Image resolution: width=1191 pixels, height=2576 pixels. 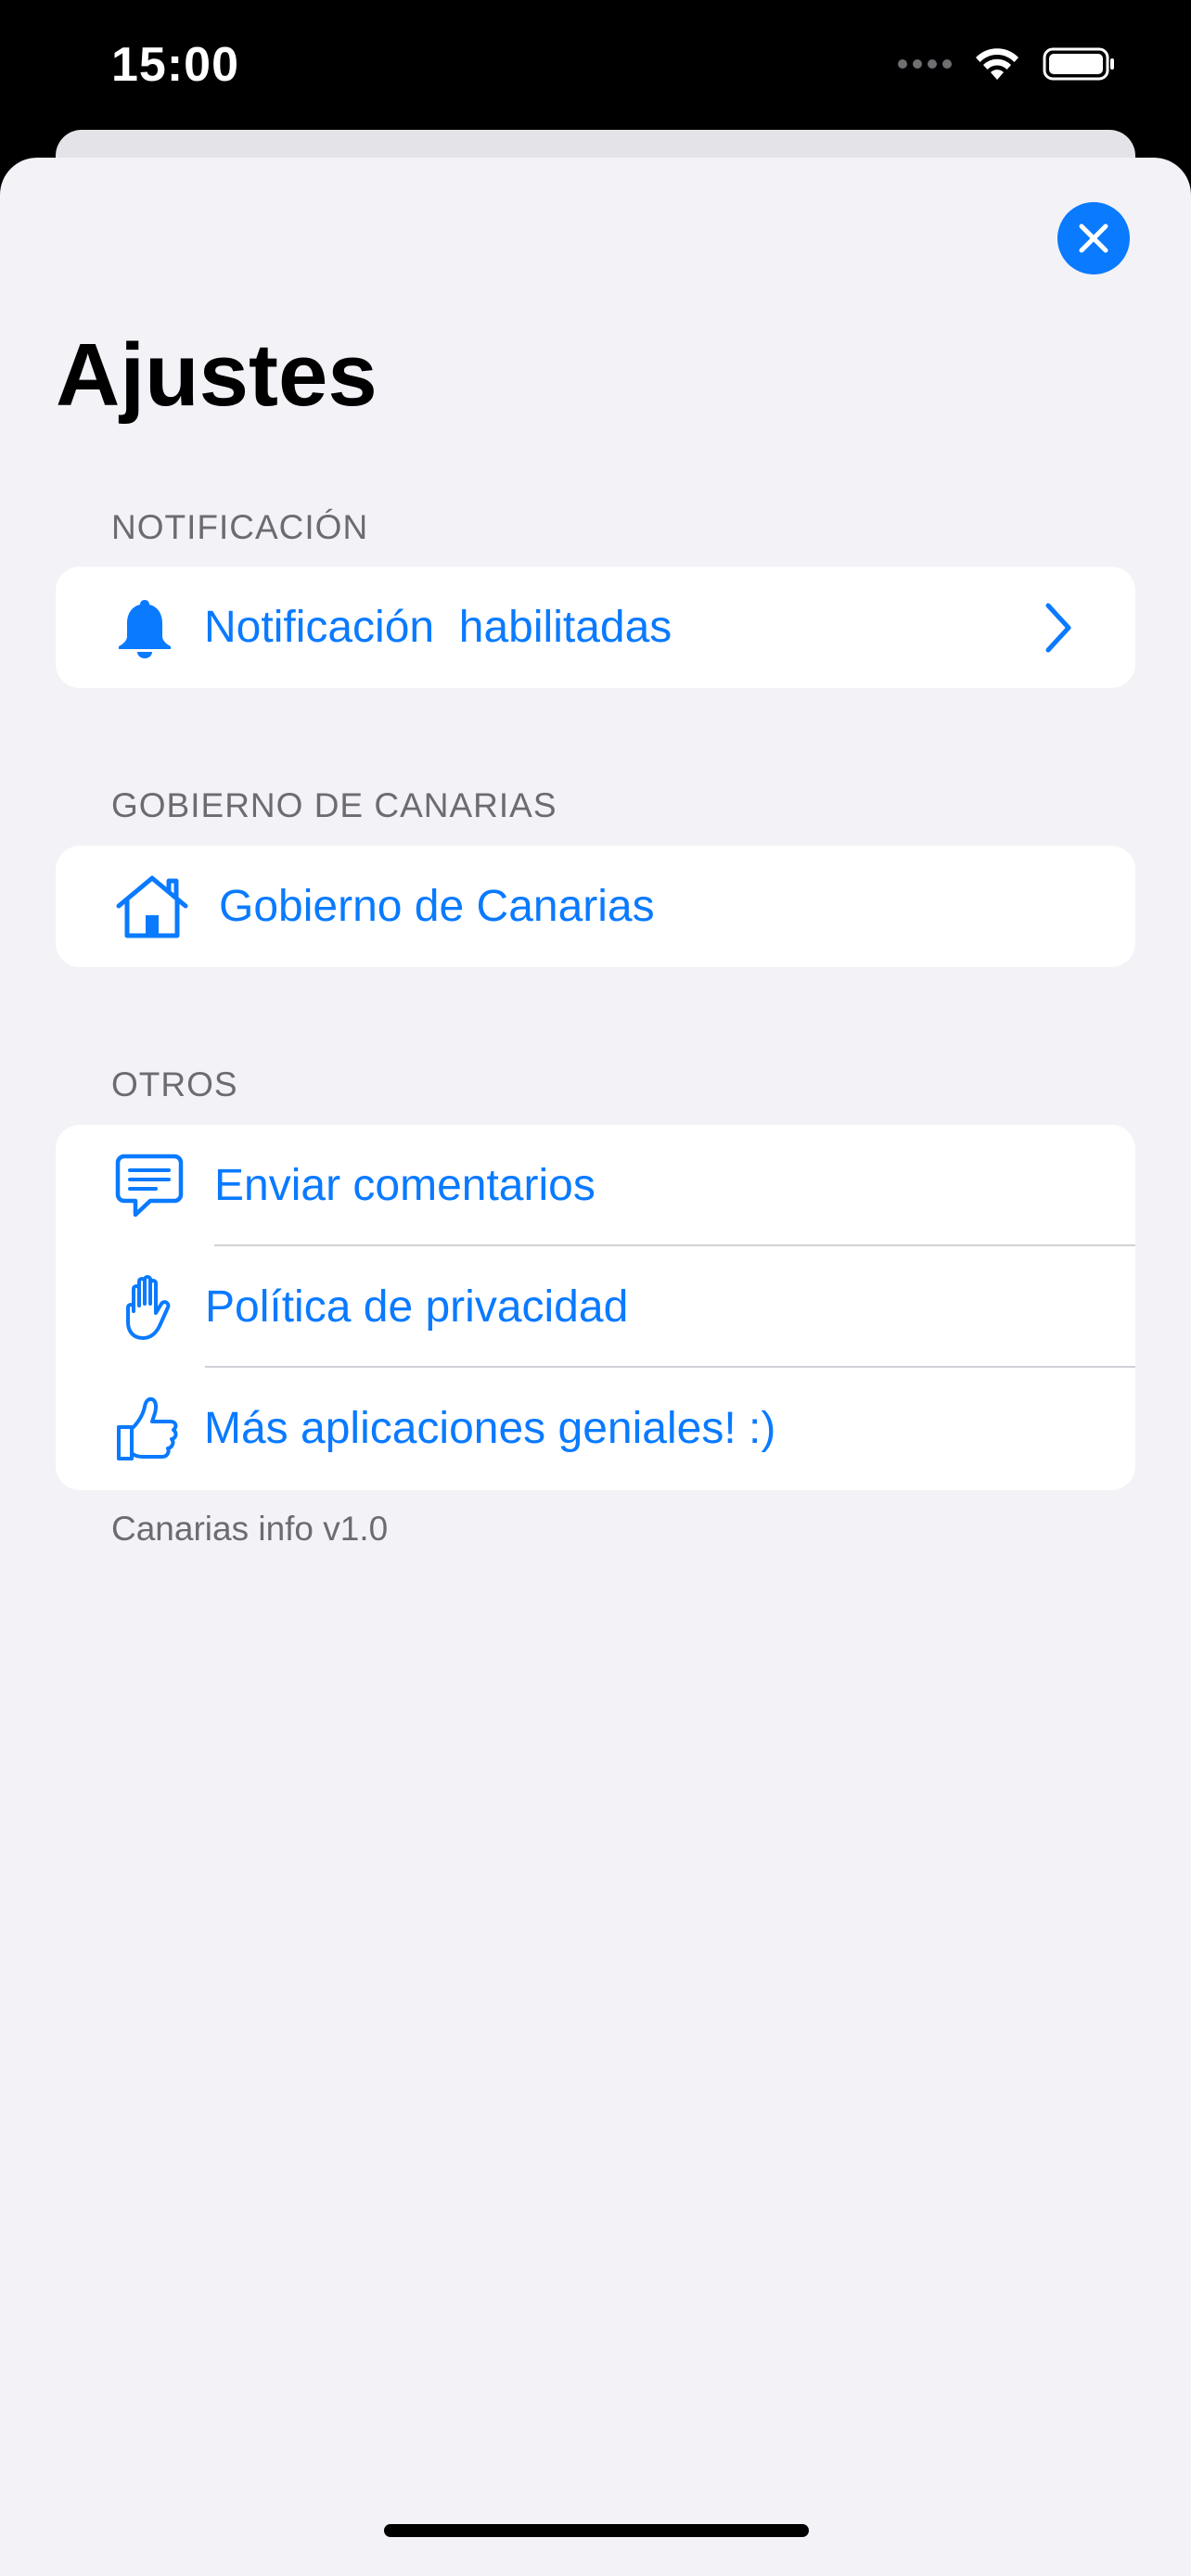 I want to click on enviar-comentarios-label: Enviar comentarios, so click(x=405, y=1185).